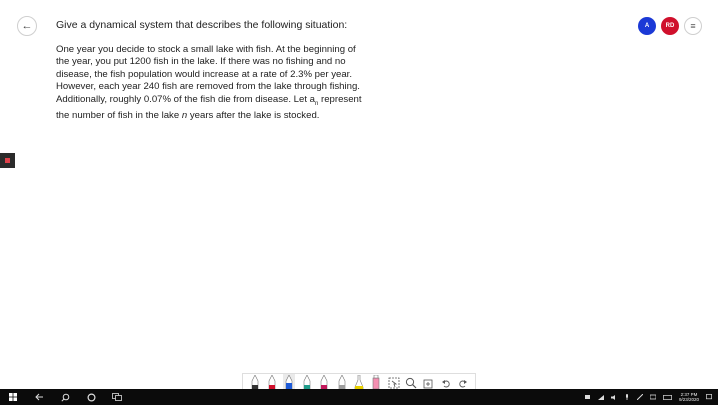 This screenshot has height=405, width=718. I want to click on menu-button: ≡, so click(693, 26).